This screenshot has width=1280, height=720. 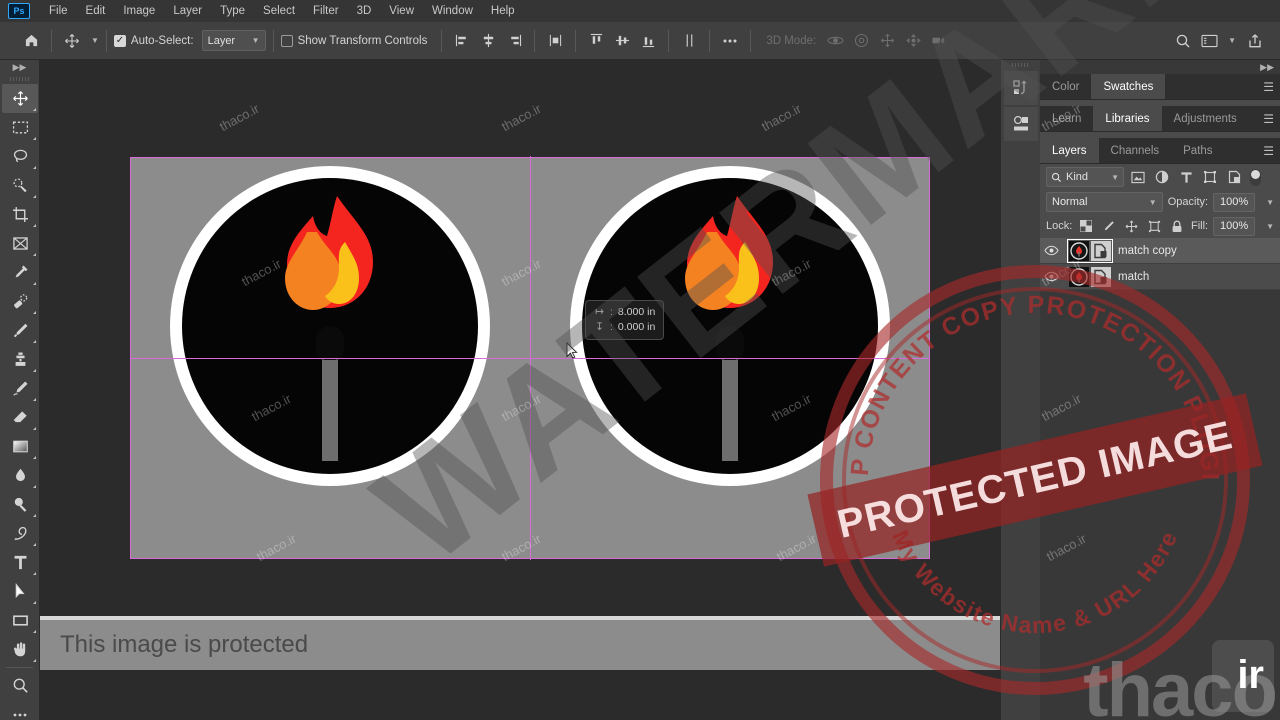 I want to click on filter-shape-layers-icon, so click(x=1210, y=177).